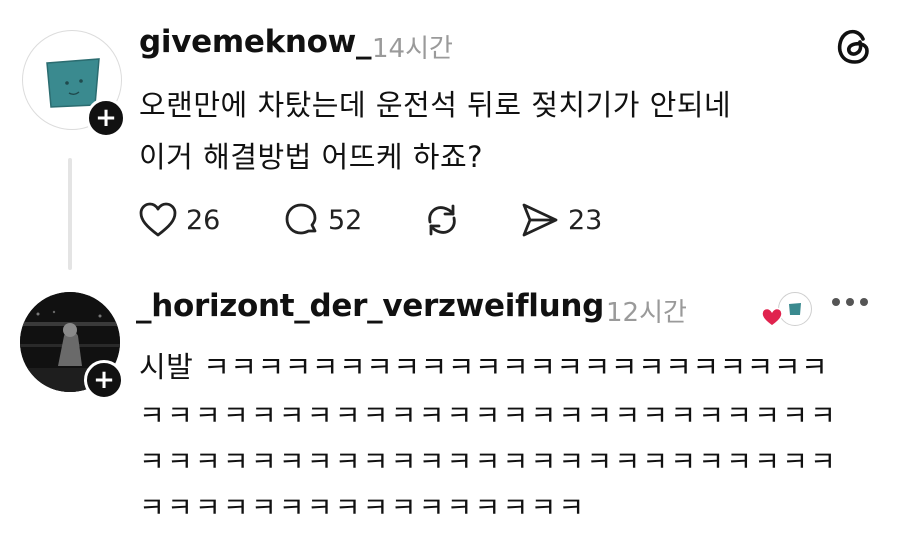 The width and height of the screenshot is (900, 544). I want to click on like-count: 26, so click(203, 220).